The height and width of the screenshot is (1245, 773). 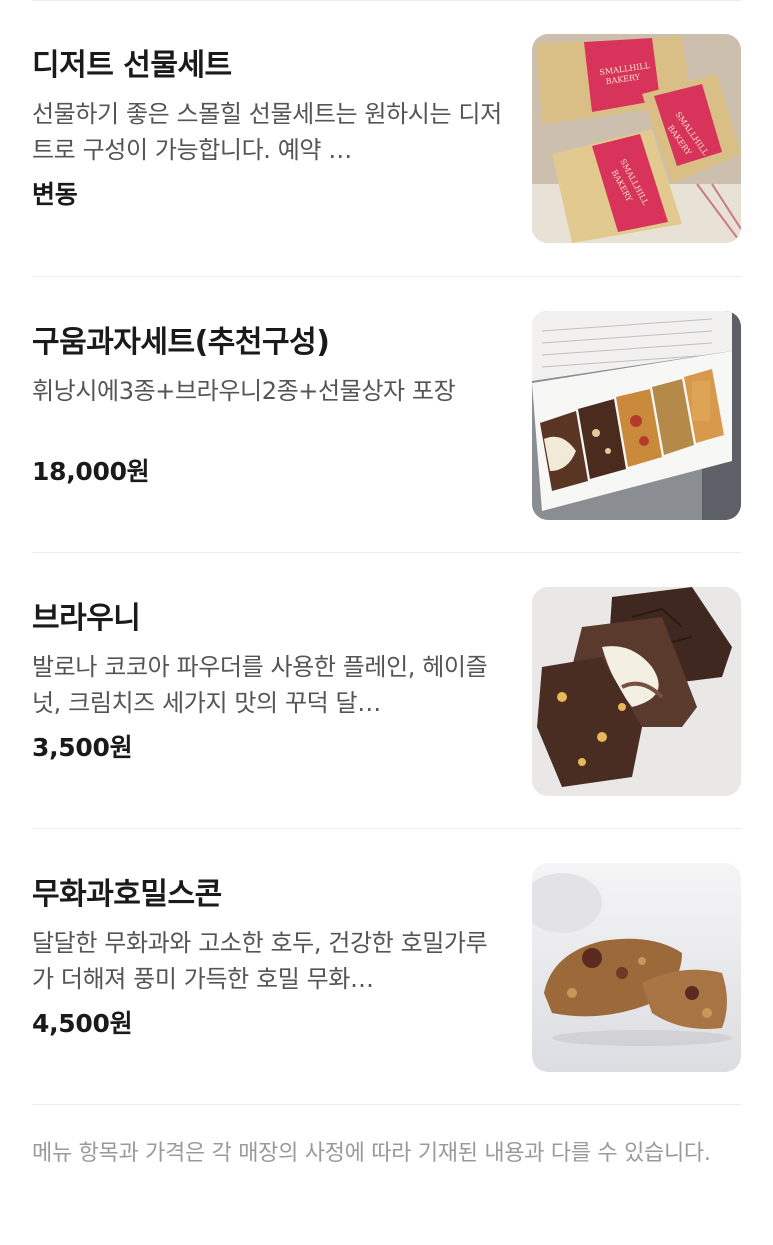 I want to click on baked-goods-image, so click(x=636, y=415).